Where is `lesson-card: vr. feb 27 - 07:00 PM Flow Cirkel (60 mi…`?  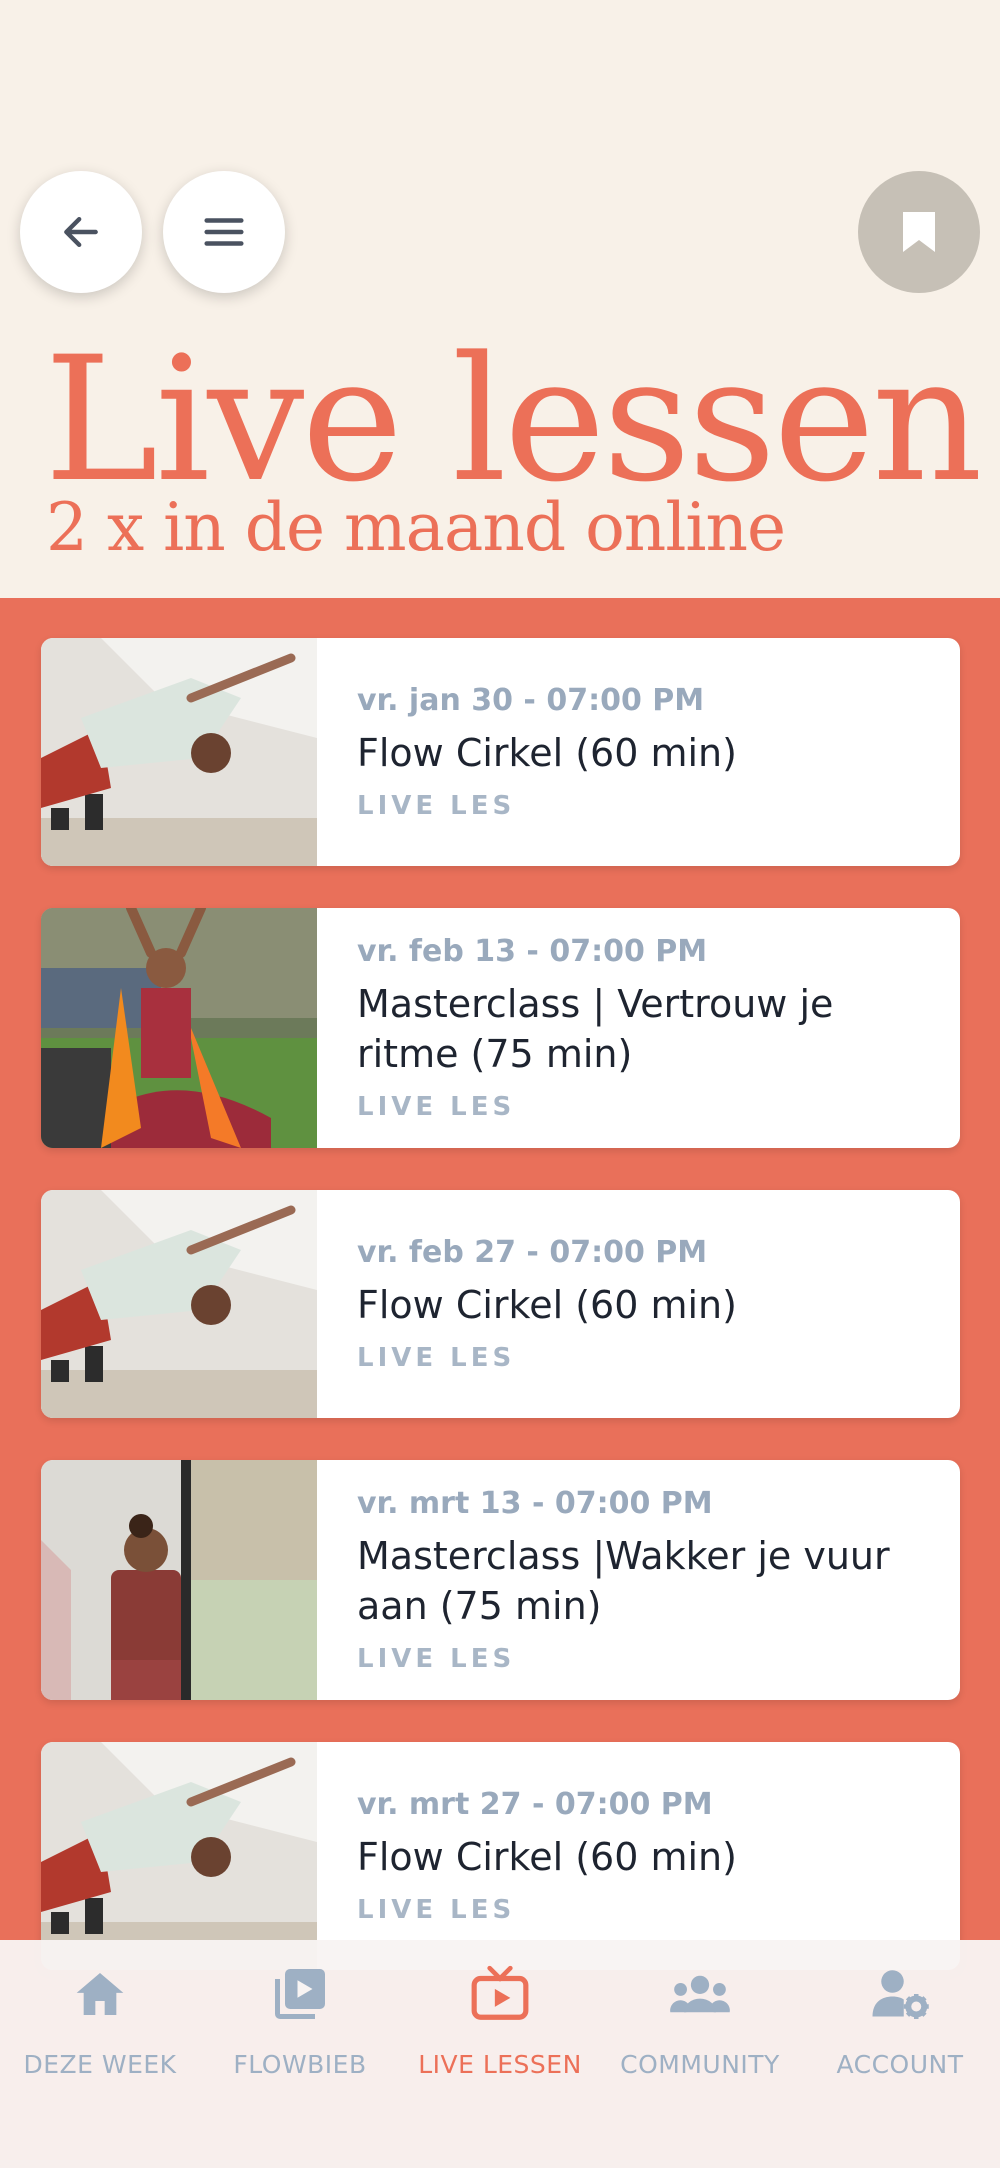
lesson-card: vr. feb 27 - 07:00 PM Flow Cirkel (60 mi… is located at coordinates (500, 1304).